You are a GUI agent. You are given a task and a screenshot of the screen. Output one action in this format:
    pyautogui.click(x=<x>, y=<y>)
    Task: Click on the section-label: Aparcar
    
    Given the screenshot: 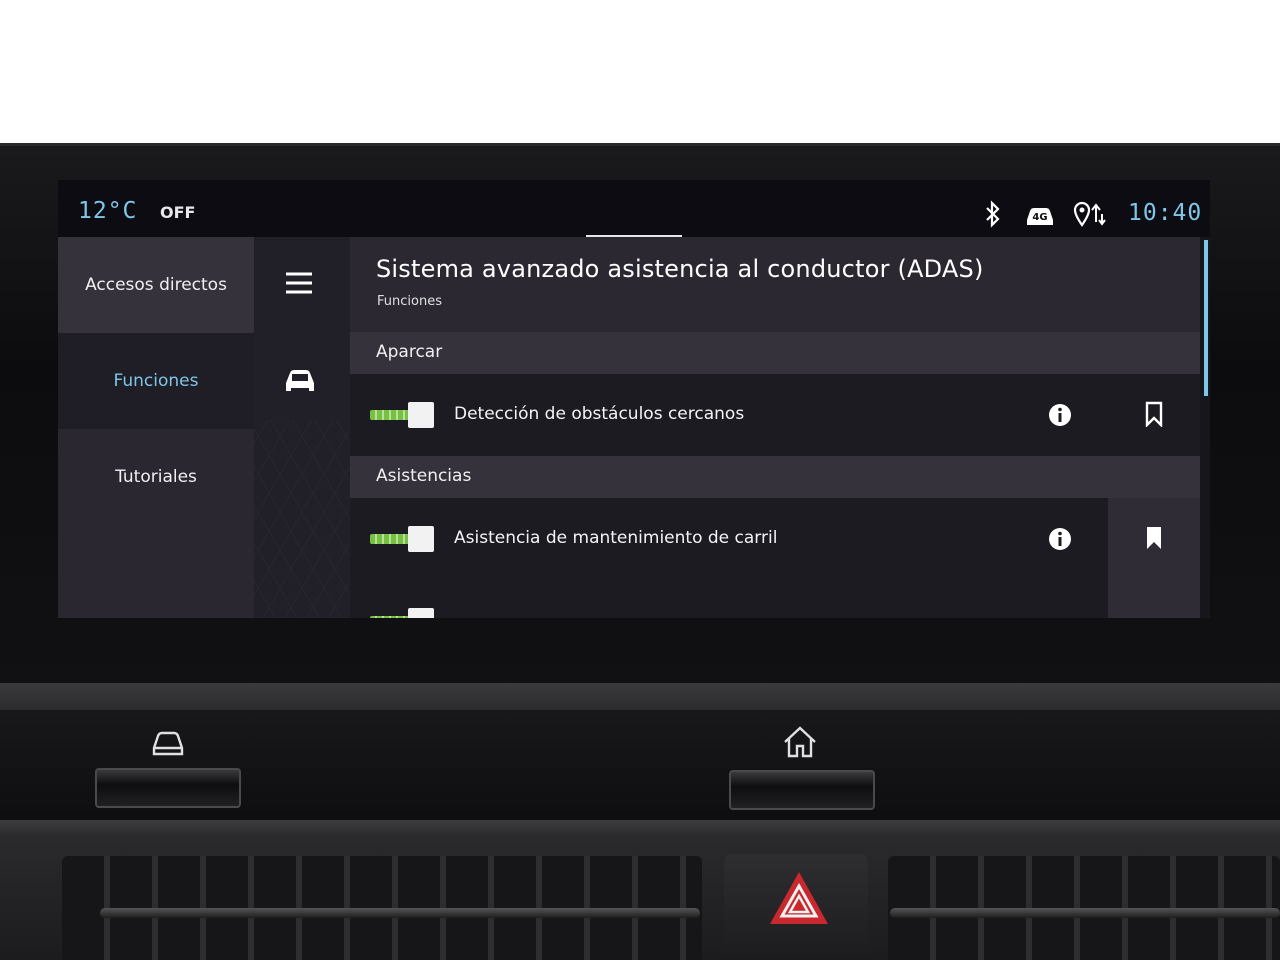 What is the action you would take?
    pyautogui.click(x=409, y=352)
    